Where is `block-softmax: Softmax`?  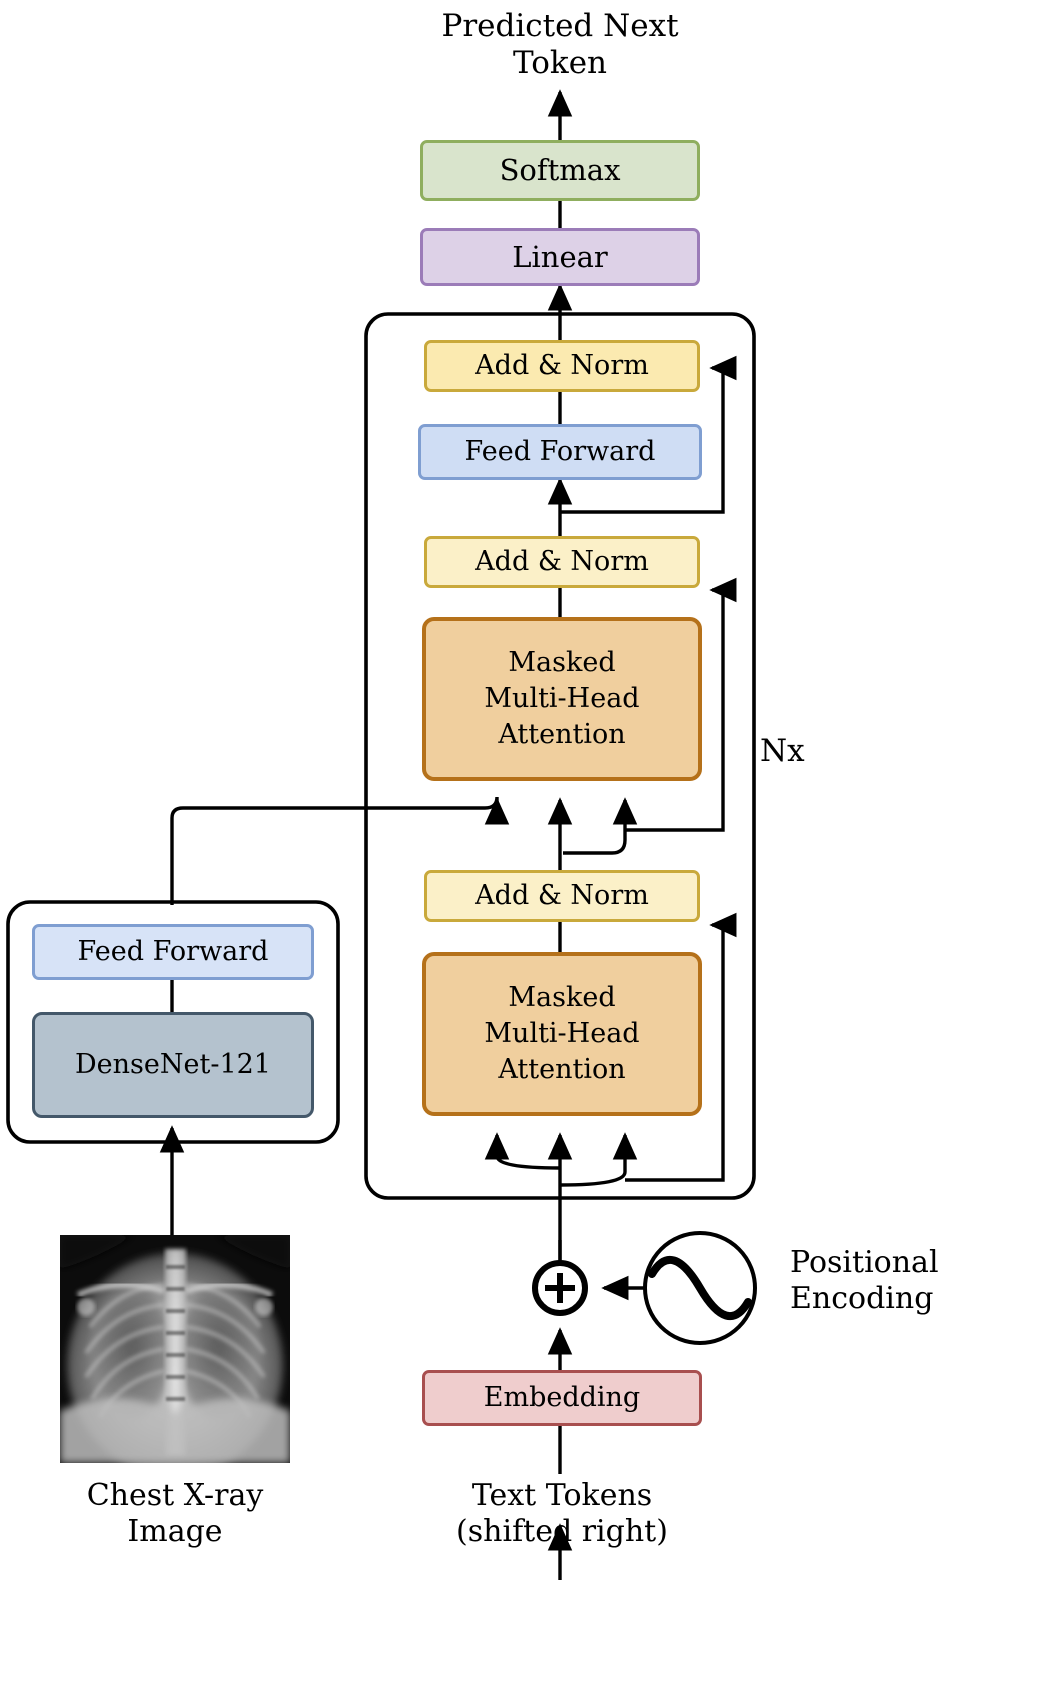 block-softmax: Softmax is located at coordinates (560, 170).